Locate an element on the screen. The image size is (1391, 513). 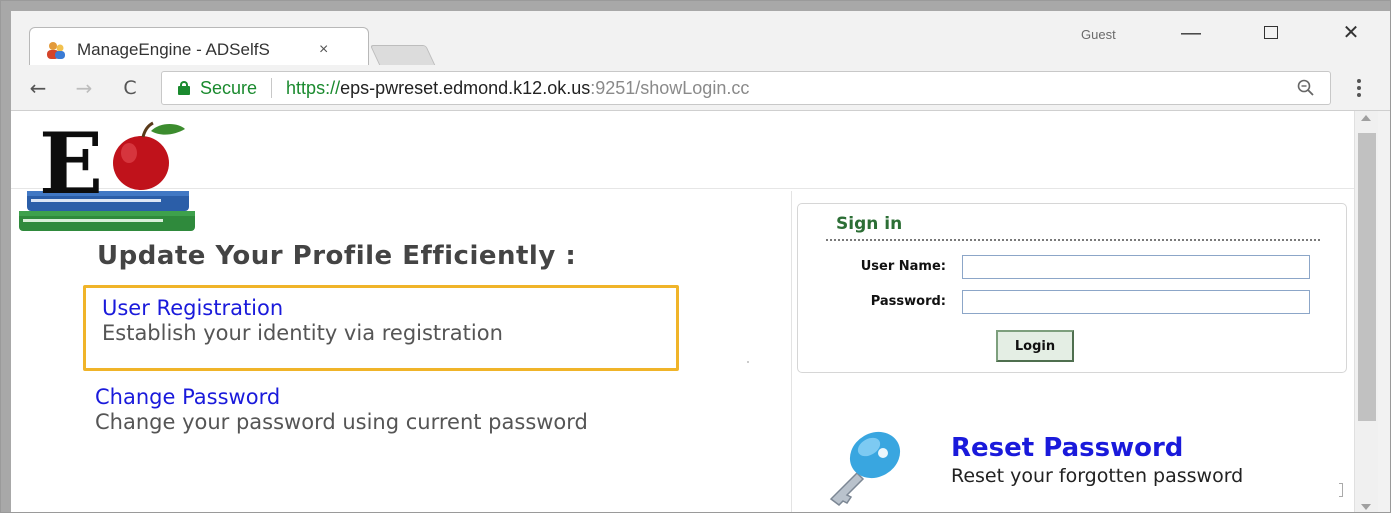
signin-divider is located at coordinates (1073, 240).